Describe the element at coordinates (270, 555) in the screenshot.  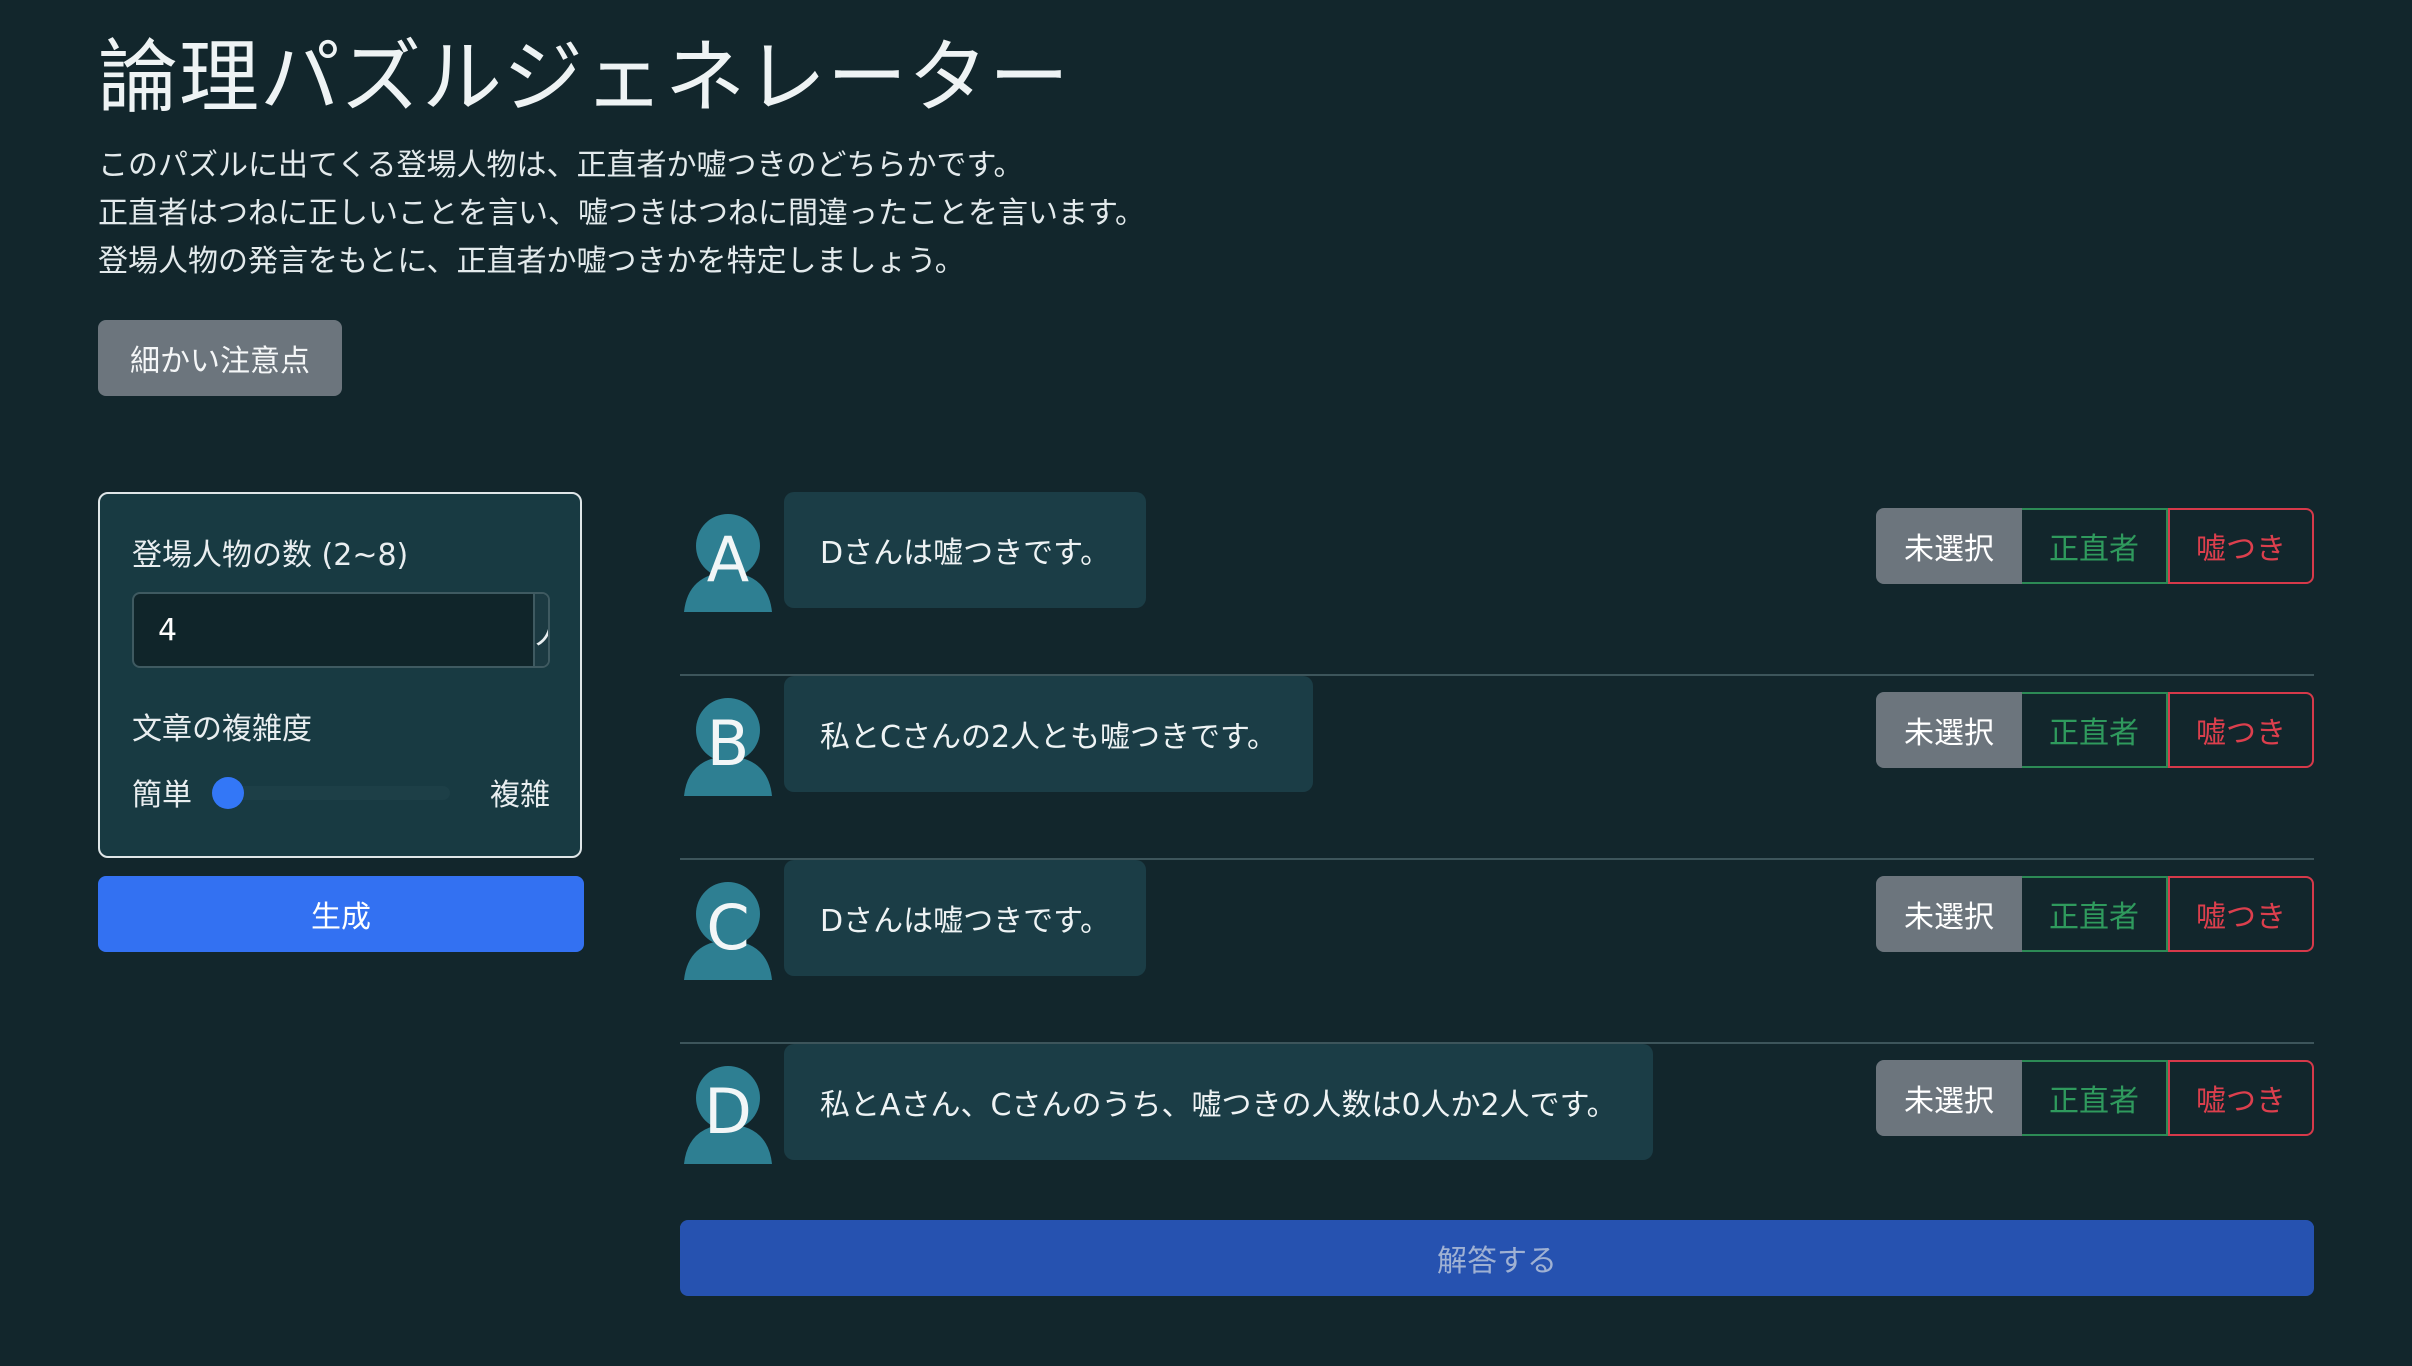
I see `character-count-label: 登場人物の数 (2~8)` at that location.